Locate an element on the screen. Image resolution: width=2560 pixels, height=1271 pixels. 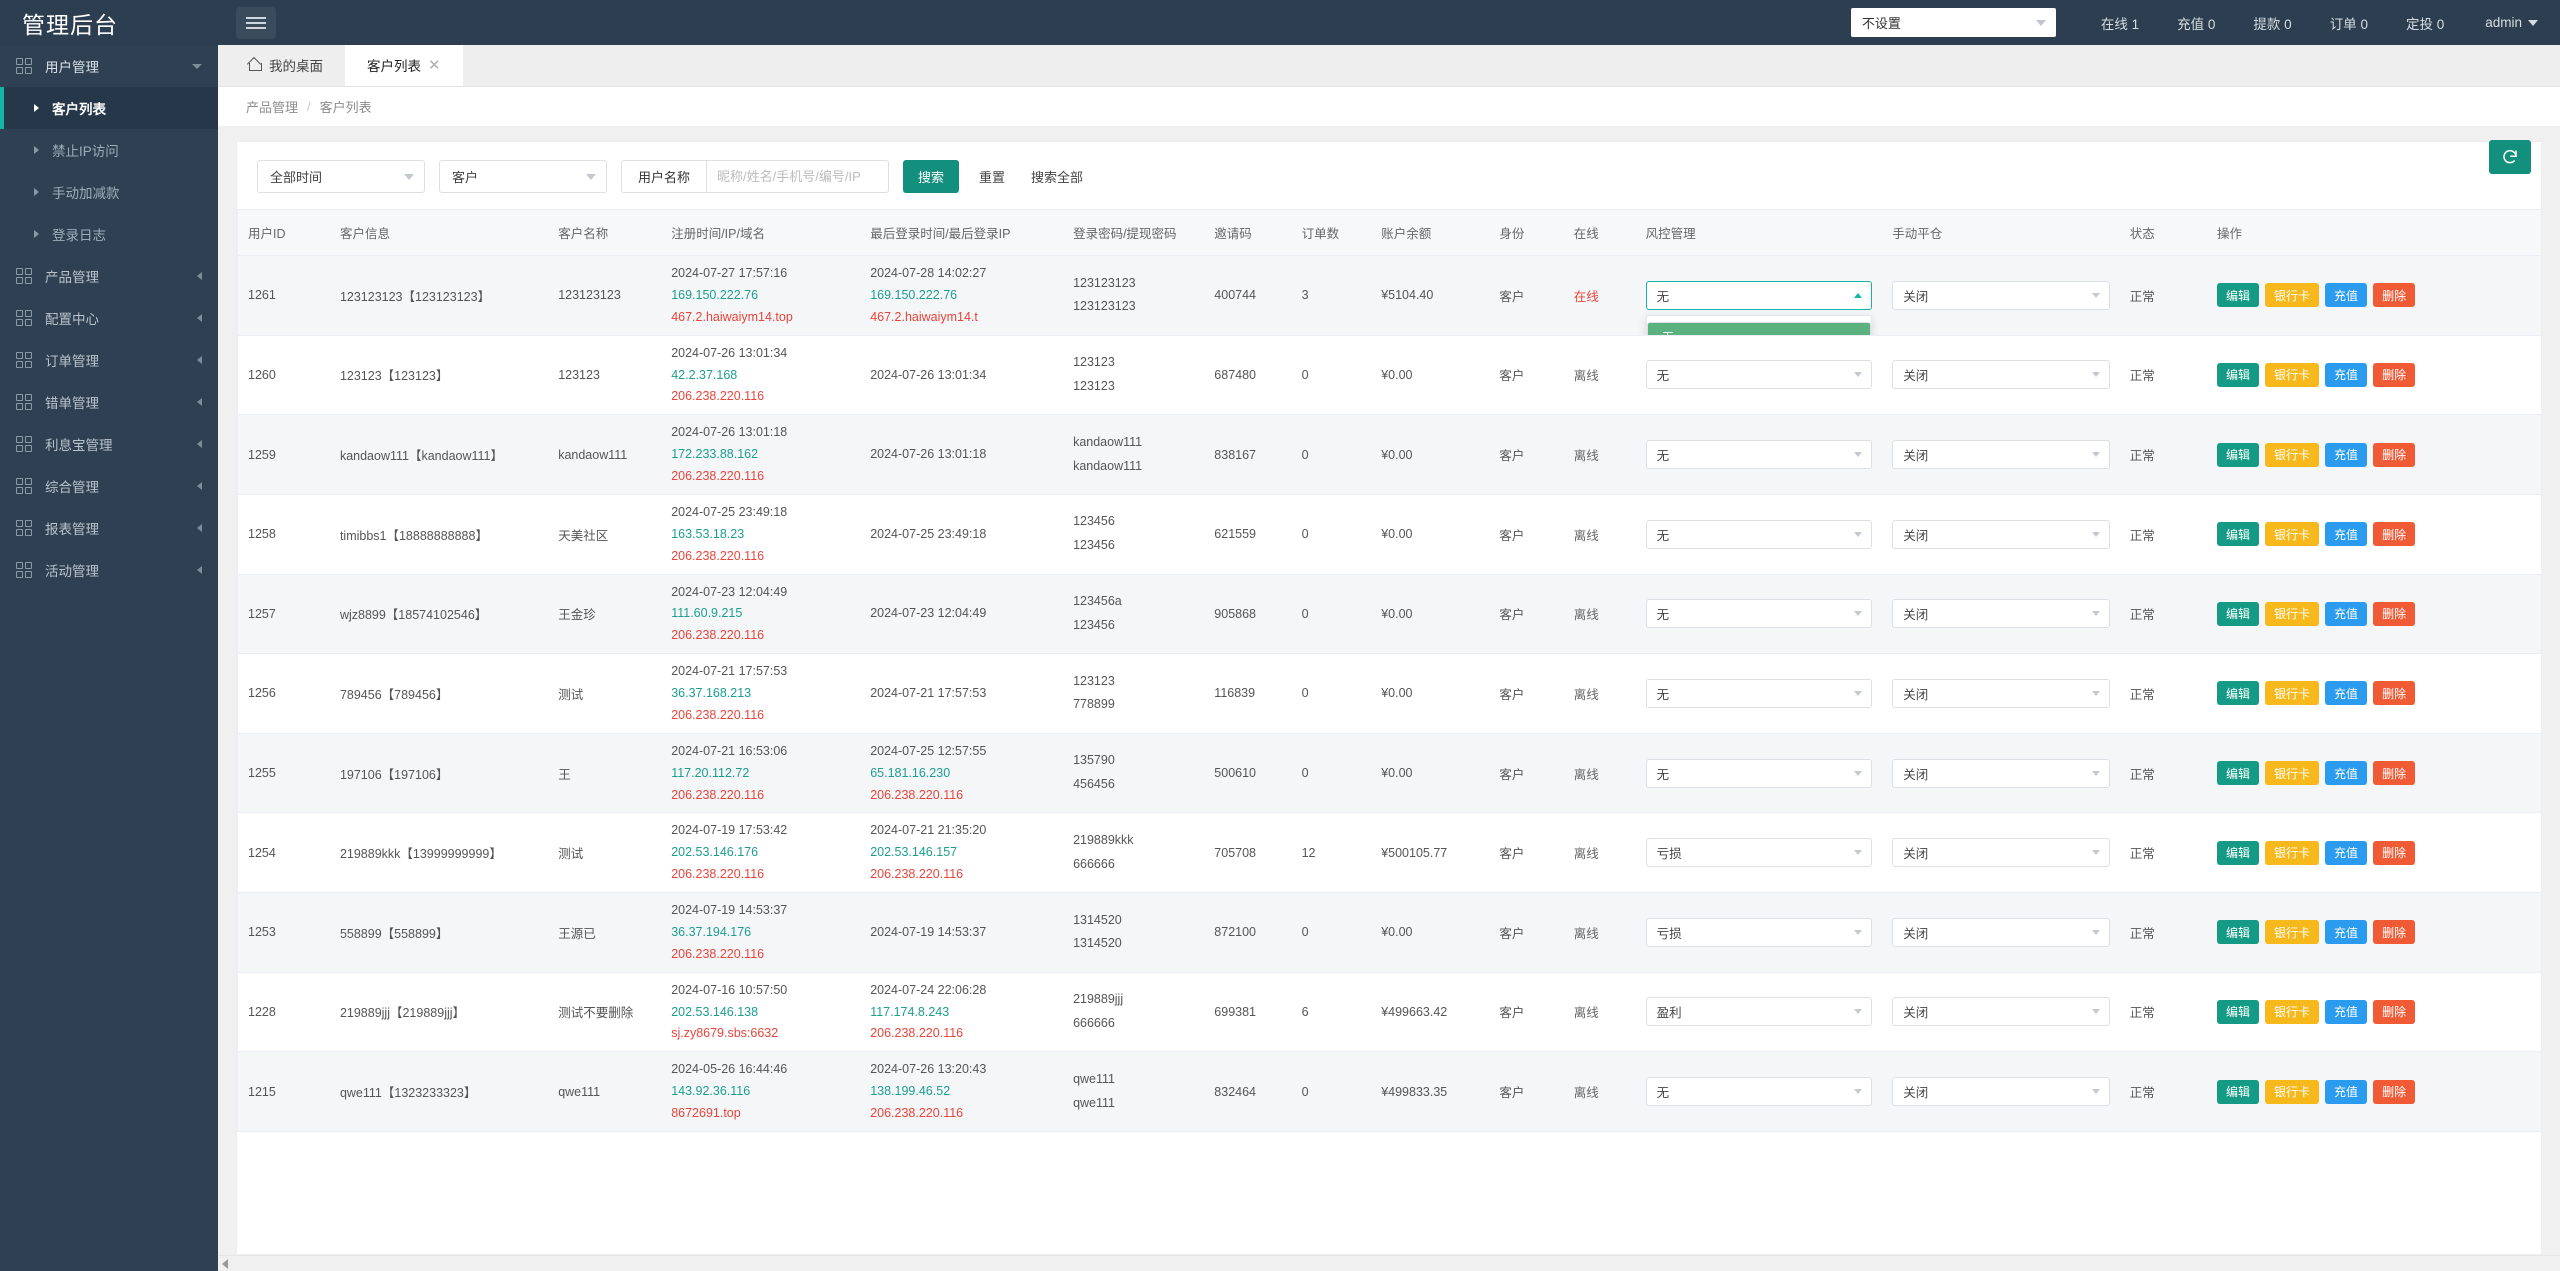
tab-my-desktop: 我的桌面 is located at coordinates (285, 65).